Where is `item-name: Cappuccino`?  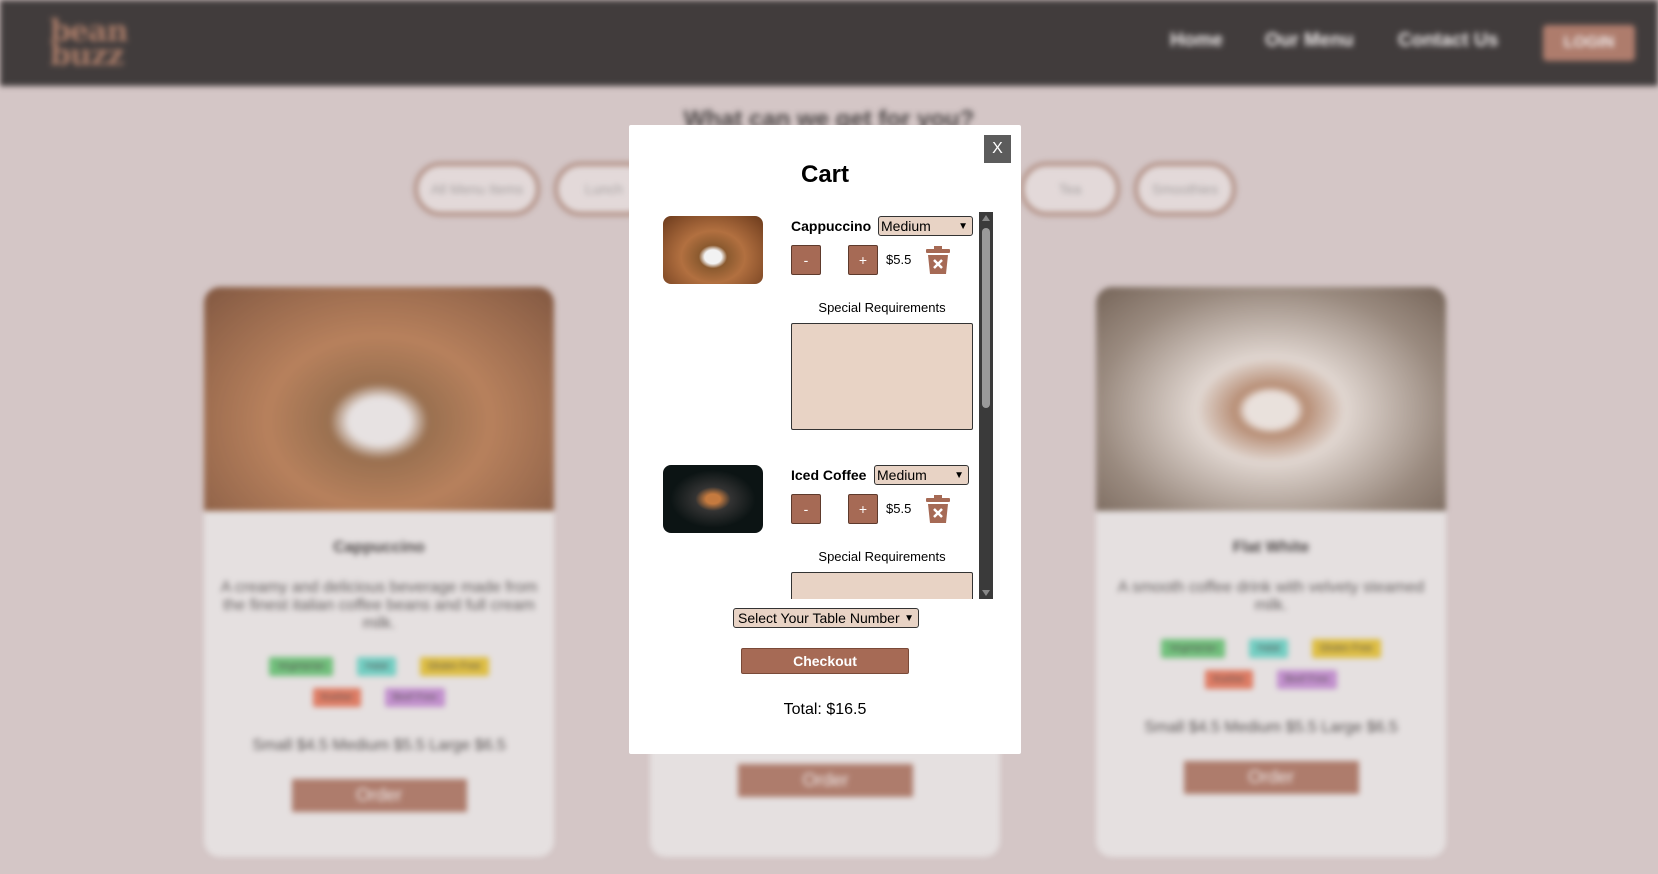
item-name: Cappuccino is located at coordinates (831, 226).